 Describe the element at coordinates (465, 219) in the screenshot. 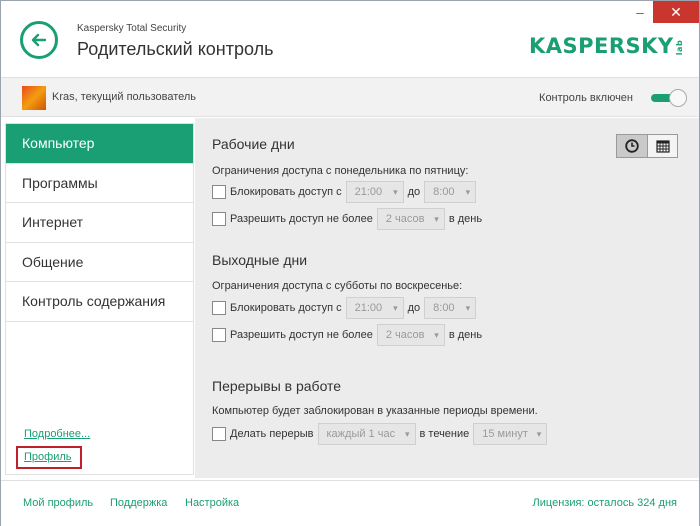

I see `workdays-per-day-label: в день` at that location.